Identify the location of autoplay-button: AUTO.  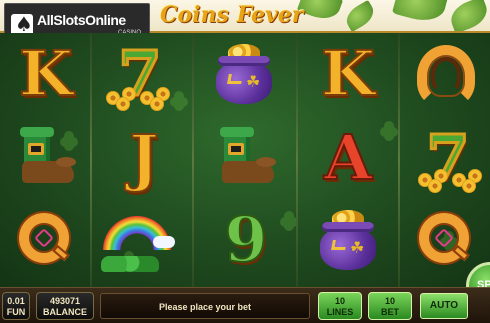
(444, 306).